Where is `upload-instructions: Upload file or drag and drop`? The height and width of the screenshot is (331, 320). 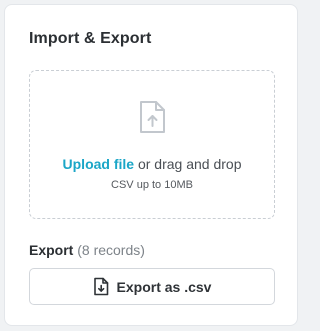 upload-instructions: Upload file or drag and drop is located at coordinates (152, 164).